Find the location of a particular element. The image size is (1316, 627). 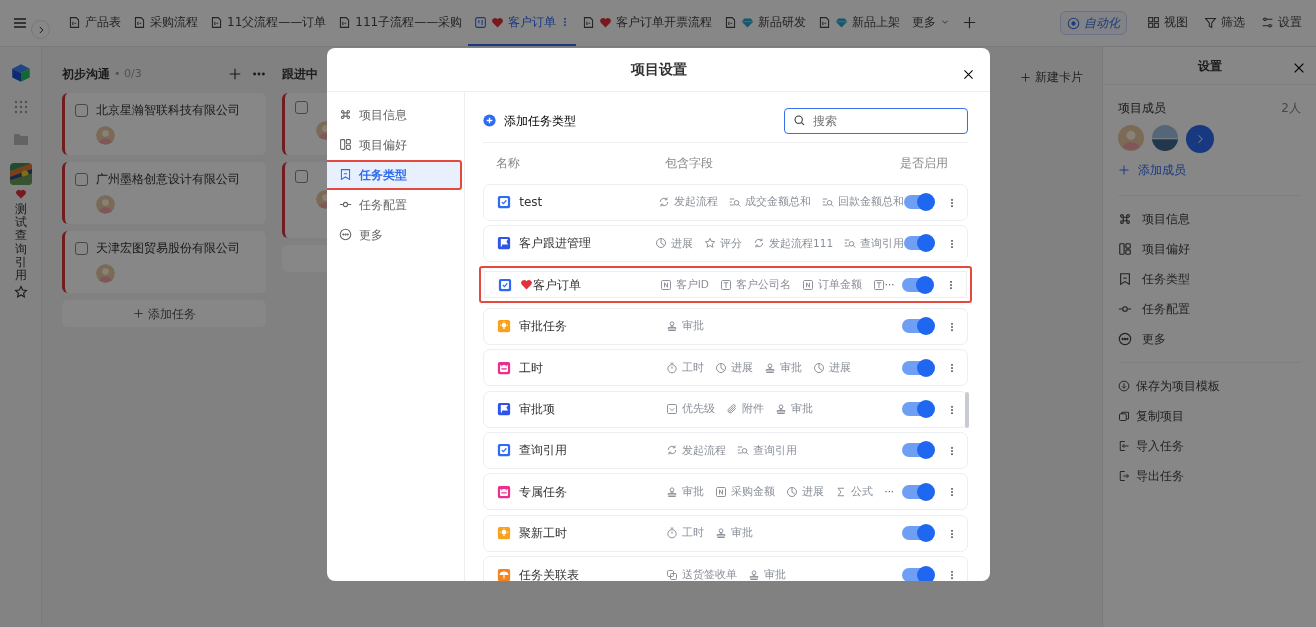

field-tag: 订单金额 is located at coordinates (839, 284).